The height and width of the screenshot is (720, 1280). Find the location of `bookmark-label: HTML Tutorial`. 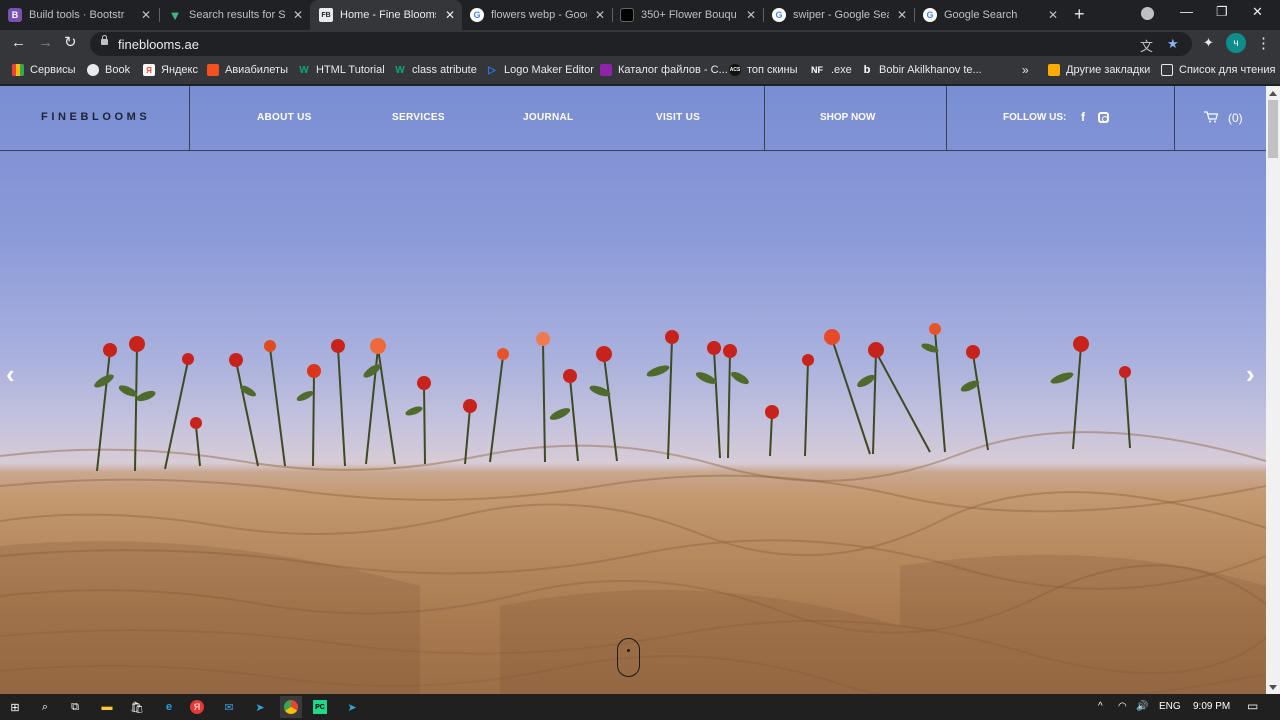

bookmark-label: HTML Tutorial is located at coordinates (350, 70).